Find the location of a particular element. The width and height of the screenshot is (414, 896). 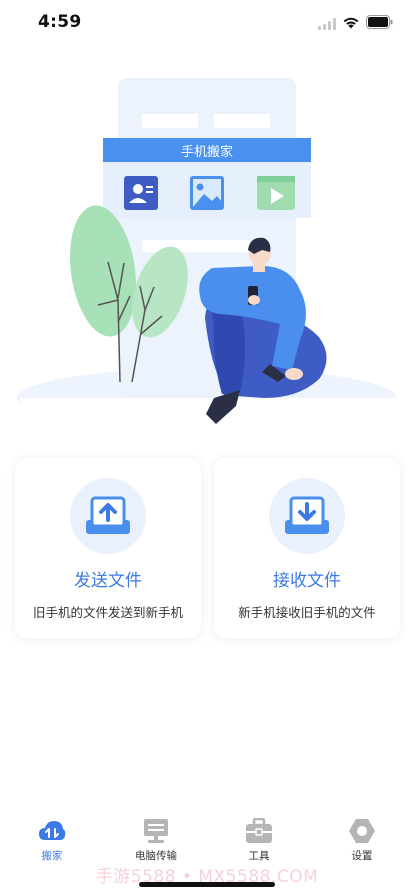

tab-tools: 工具 is located at coordinates (259, 840).